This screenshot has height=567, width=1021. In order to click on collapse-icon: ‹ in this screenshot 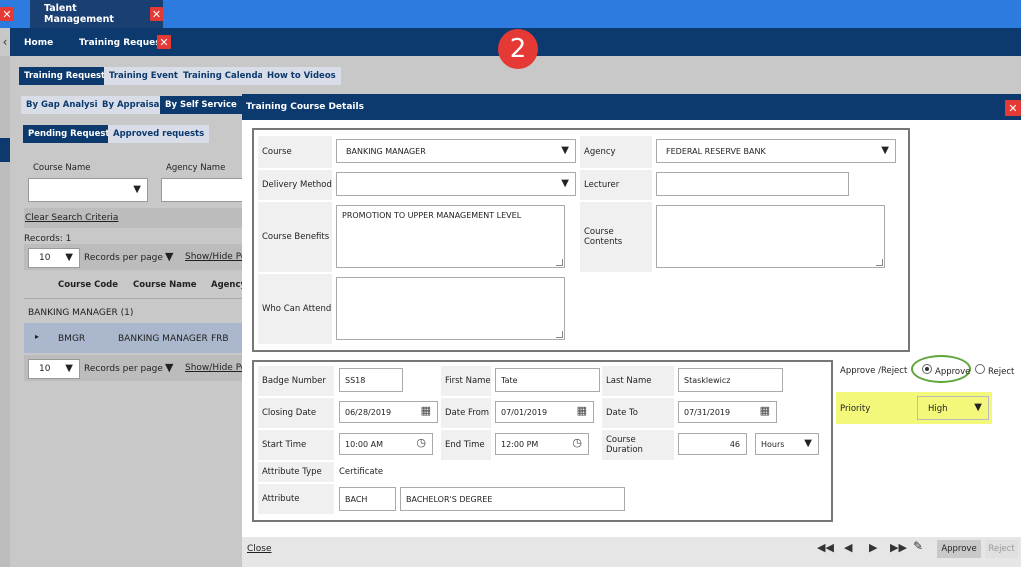, I will do `click(5, 42)`.